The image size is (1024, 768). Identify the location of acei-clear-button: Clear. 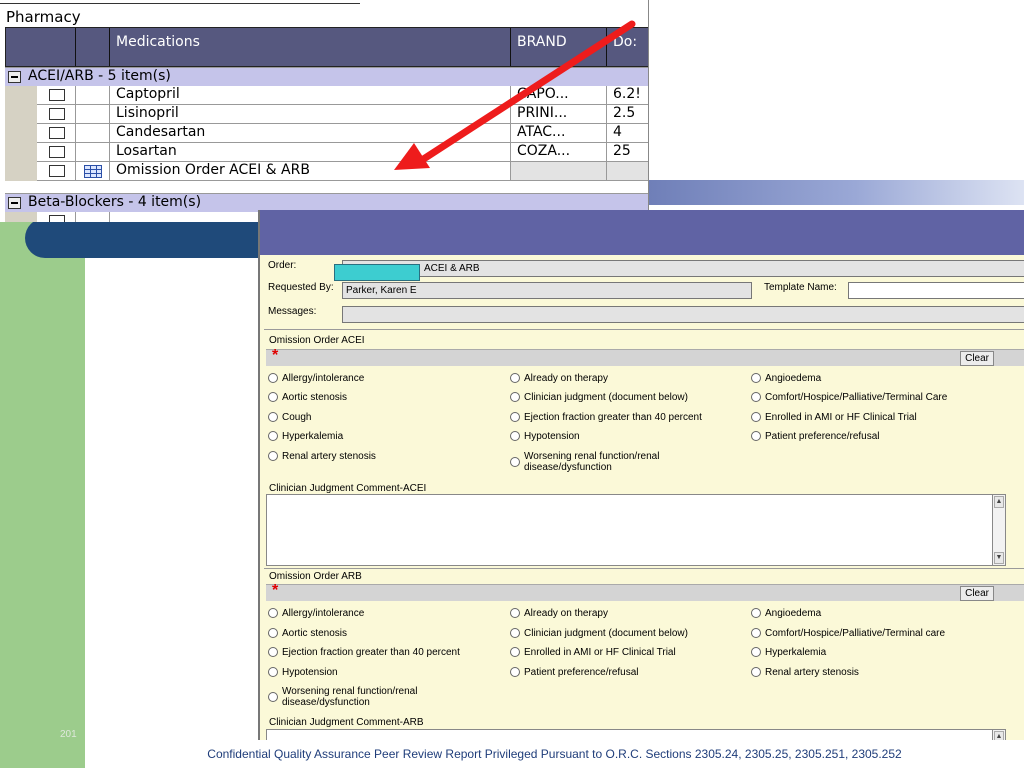
(977, 358).